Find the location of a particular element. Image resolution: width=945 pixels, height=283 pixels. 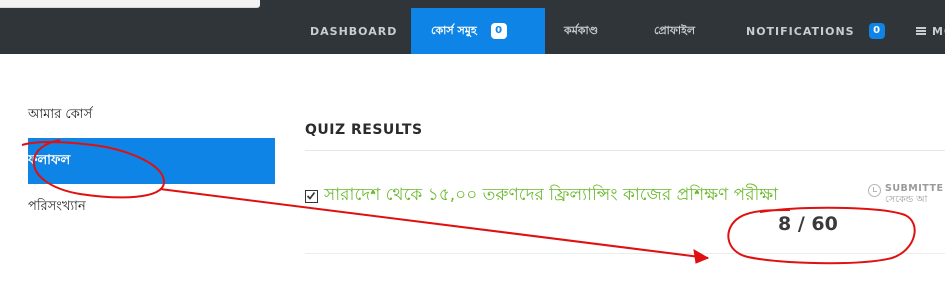

nav-courses: কোর্স সমুহ 0 is located at coordinates (478, 31).